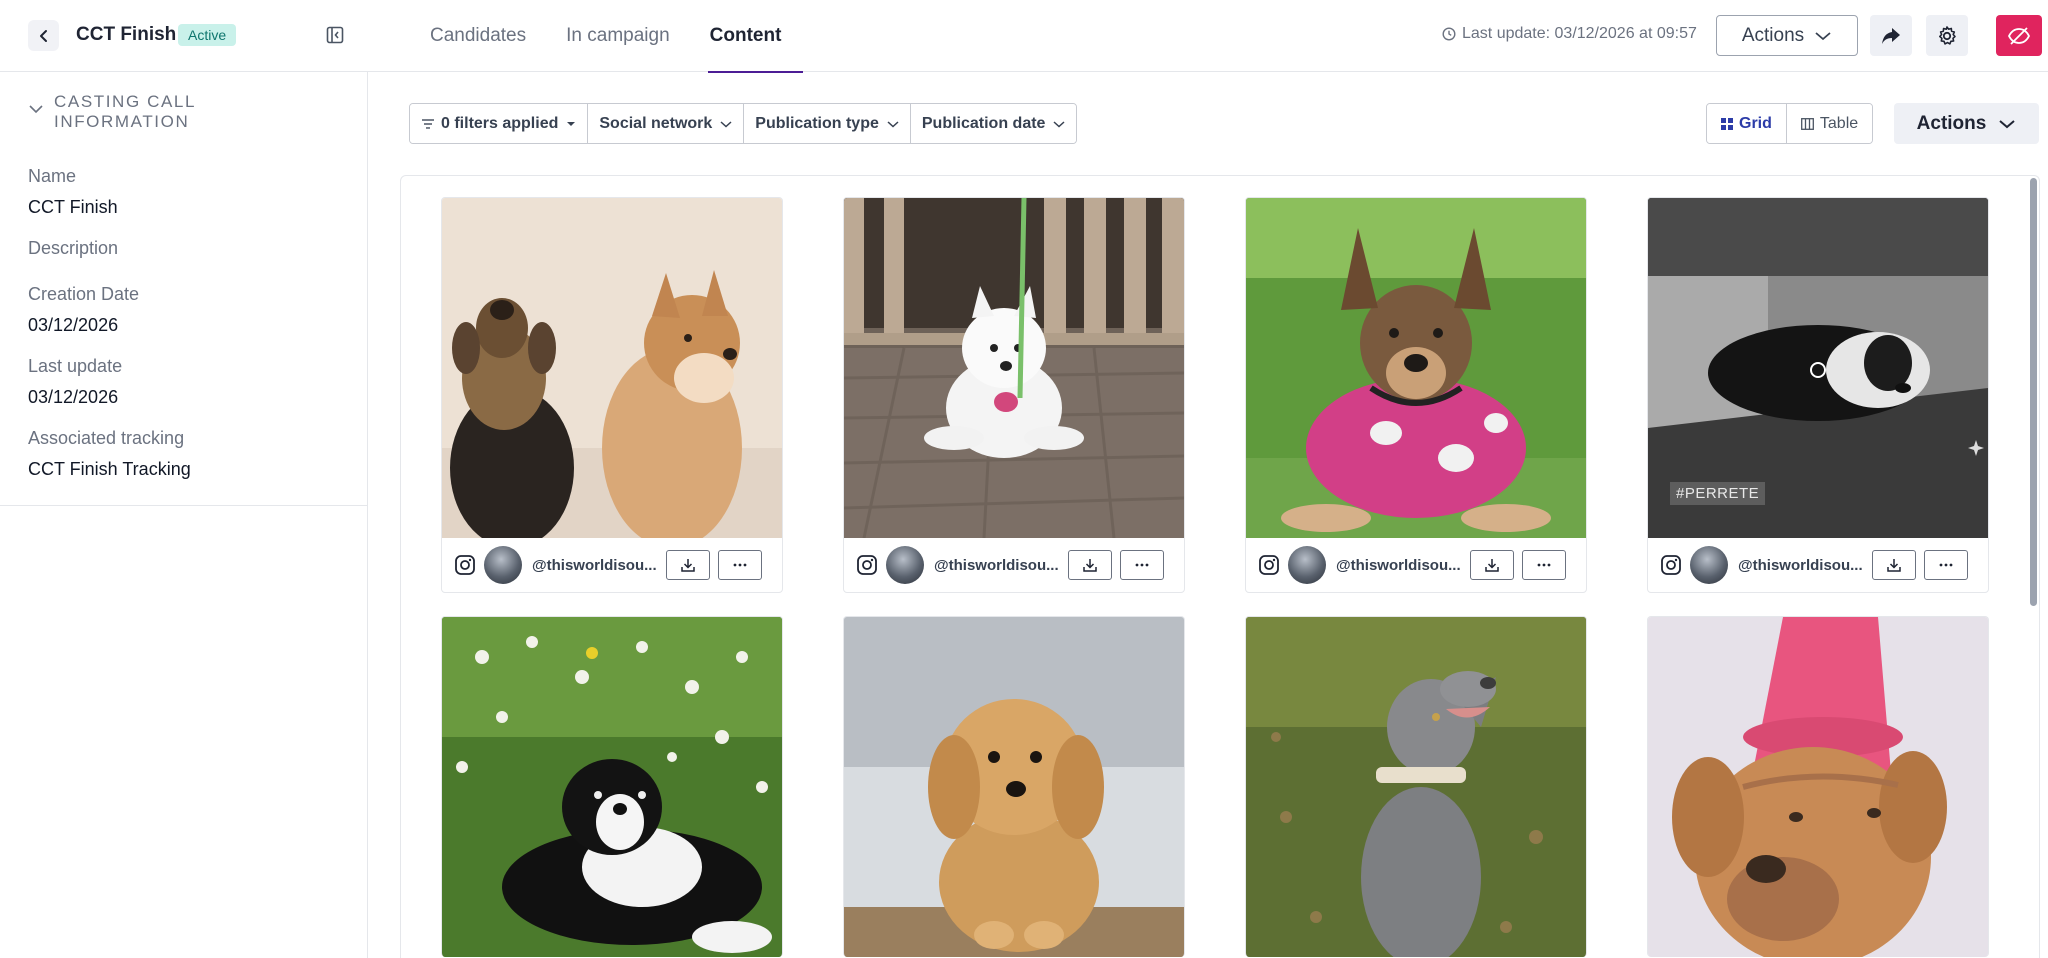 The width and height of the screenshot is (2048, 958). Describe the element at coordinates (1951, 123) in the screenshot. I see `content-actions-label: Actions` at that location.